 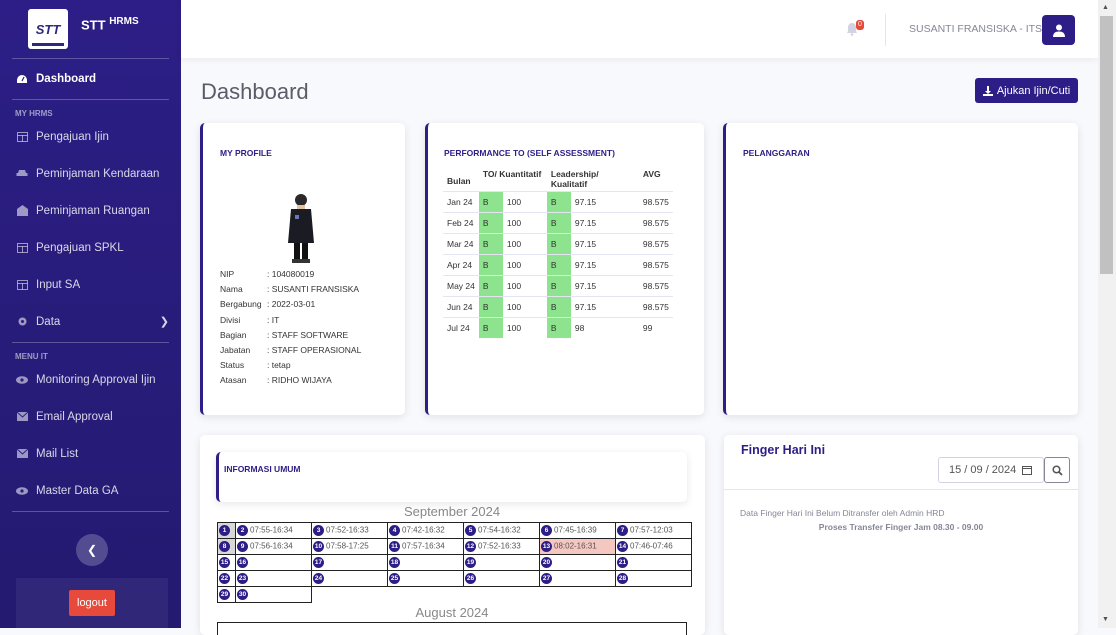 What do you see at coordinates (90, 210) in the screenshot?
I see `sidebar-item-peminjaman-ruangan: Peminjaman Ruangan` at bounding box center [90, 210].